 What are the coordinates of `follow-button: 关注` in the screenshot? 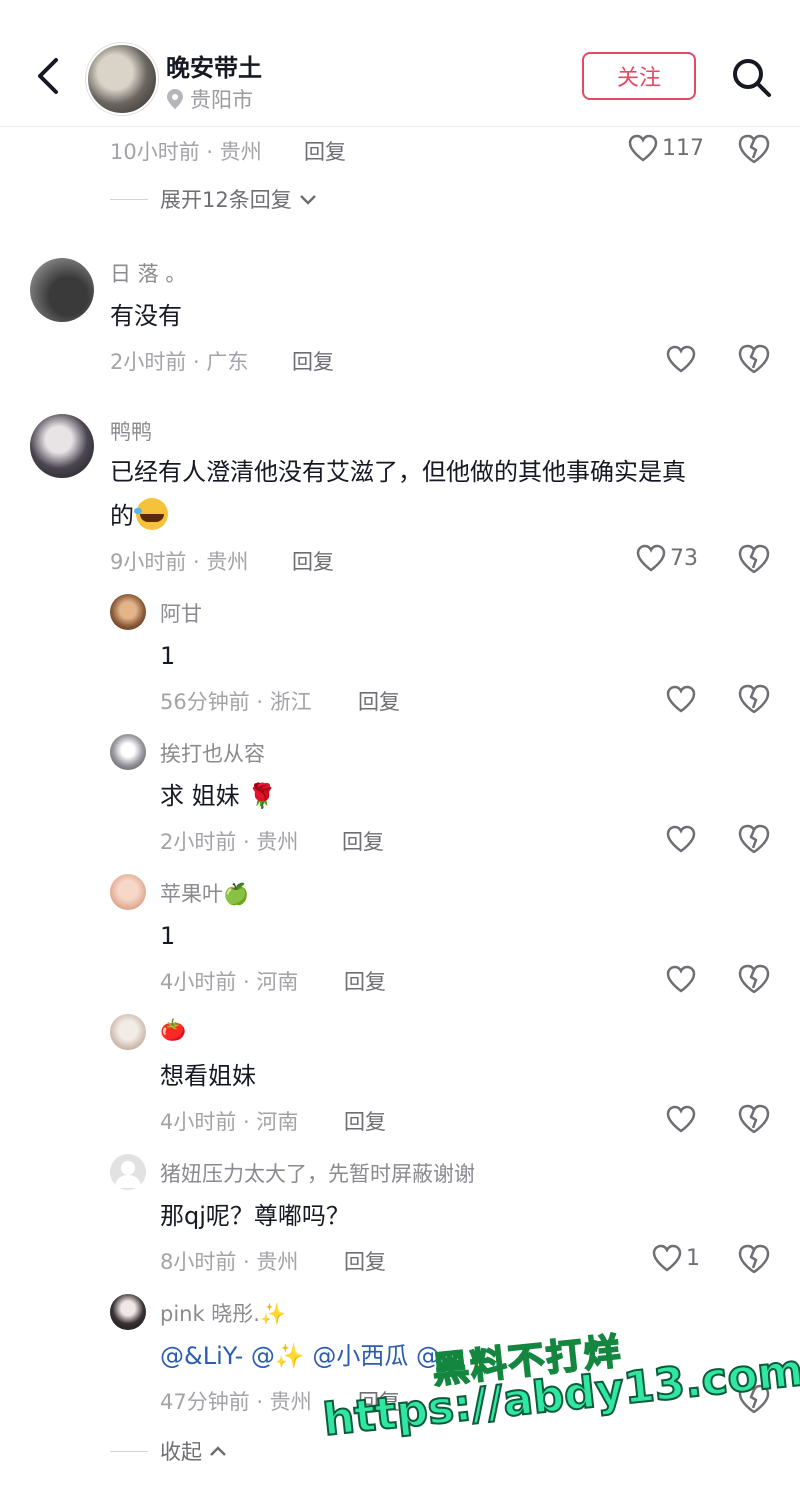 It's located at (639, 76).